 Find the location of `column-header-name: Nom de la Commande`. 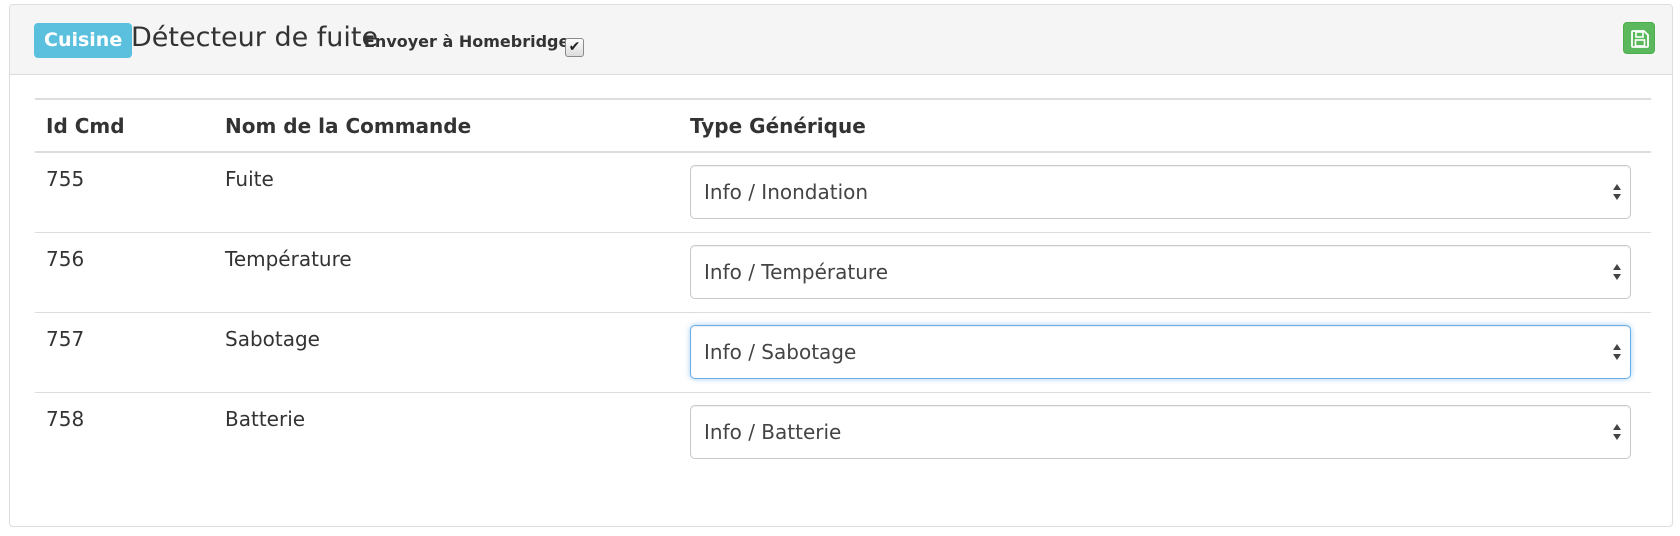

column-header-name: Nom de la Commande is located at coordinates (446, 125).